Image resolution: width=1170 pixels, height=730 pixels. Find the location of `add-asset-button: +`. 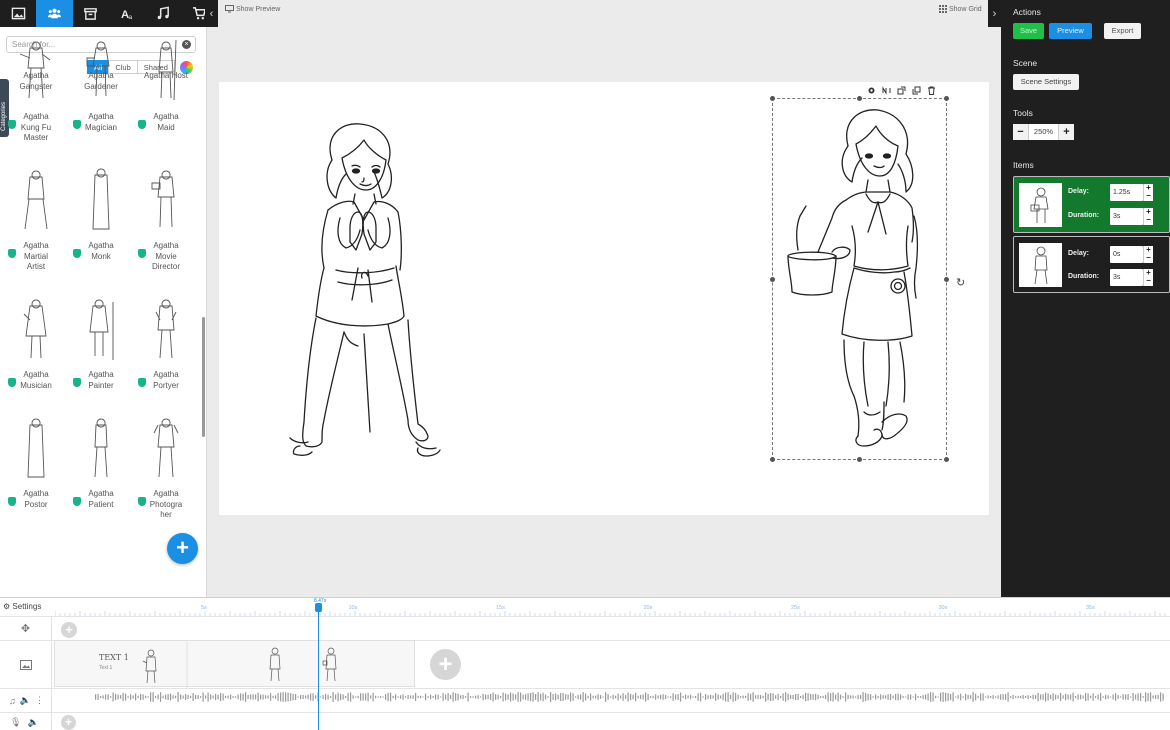

add-asset-button: + is located at coordinates (182, 548).